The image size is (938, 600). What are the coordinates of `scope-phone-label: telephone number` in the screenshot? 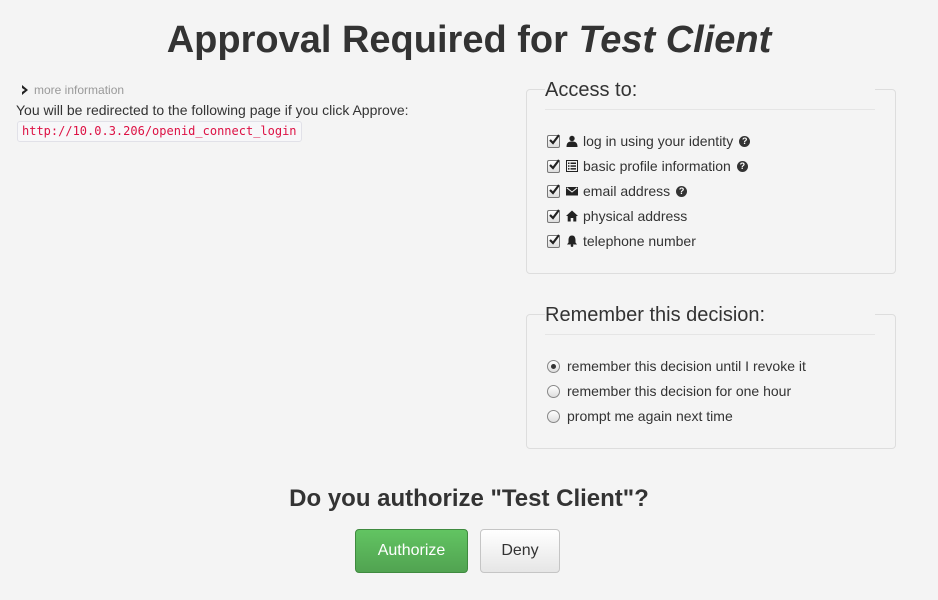 It's located at (639, 241).